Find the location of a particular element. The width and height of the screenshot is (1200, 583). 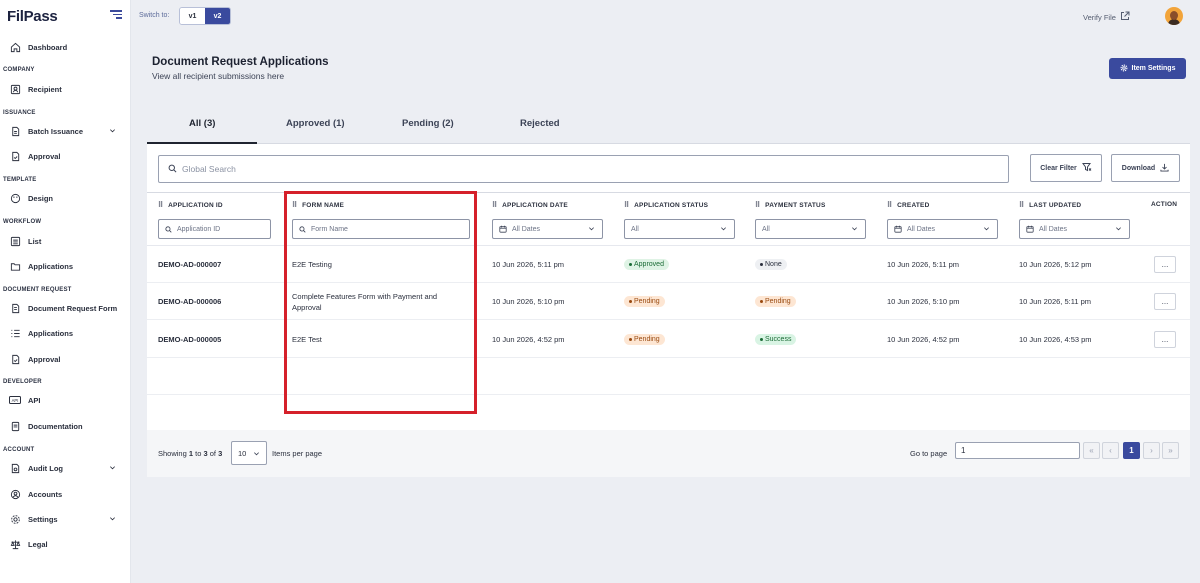

sidebar-item-api: API API is located at coordinates (66, 400).